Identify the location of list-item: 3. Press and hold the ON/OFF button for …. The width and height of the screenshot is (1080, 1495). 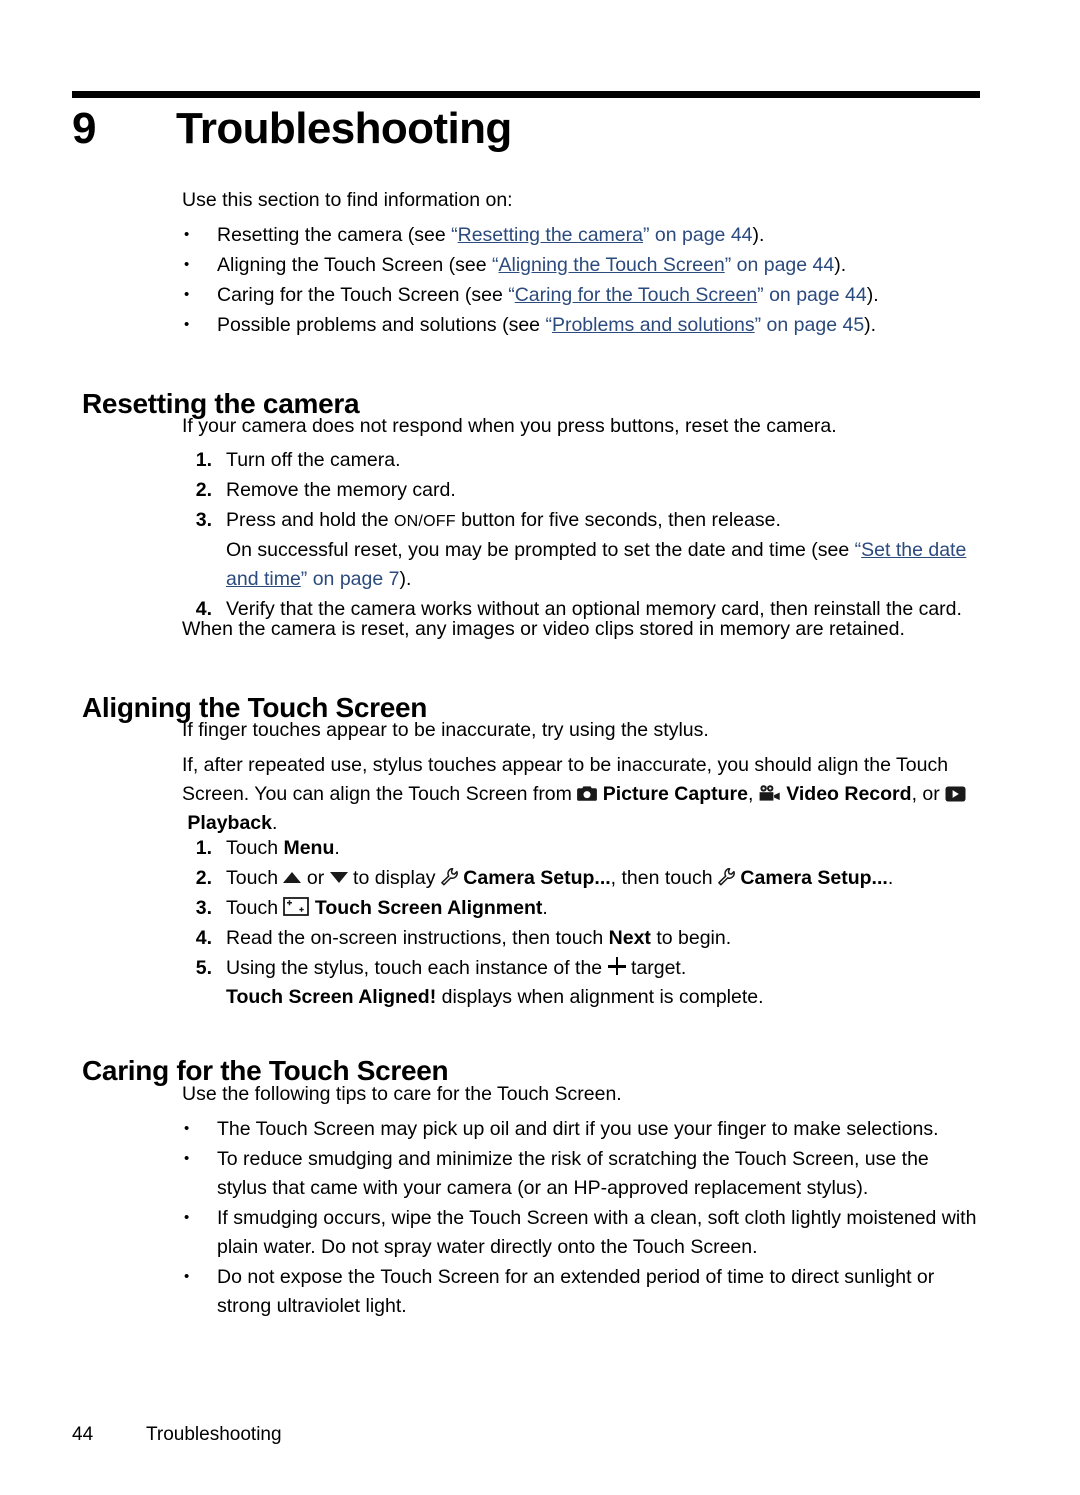
(582, 550).